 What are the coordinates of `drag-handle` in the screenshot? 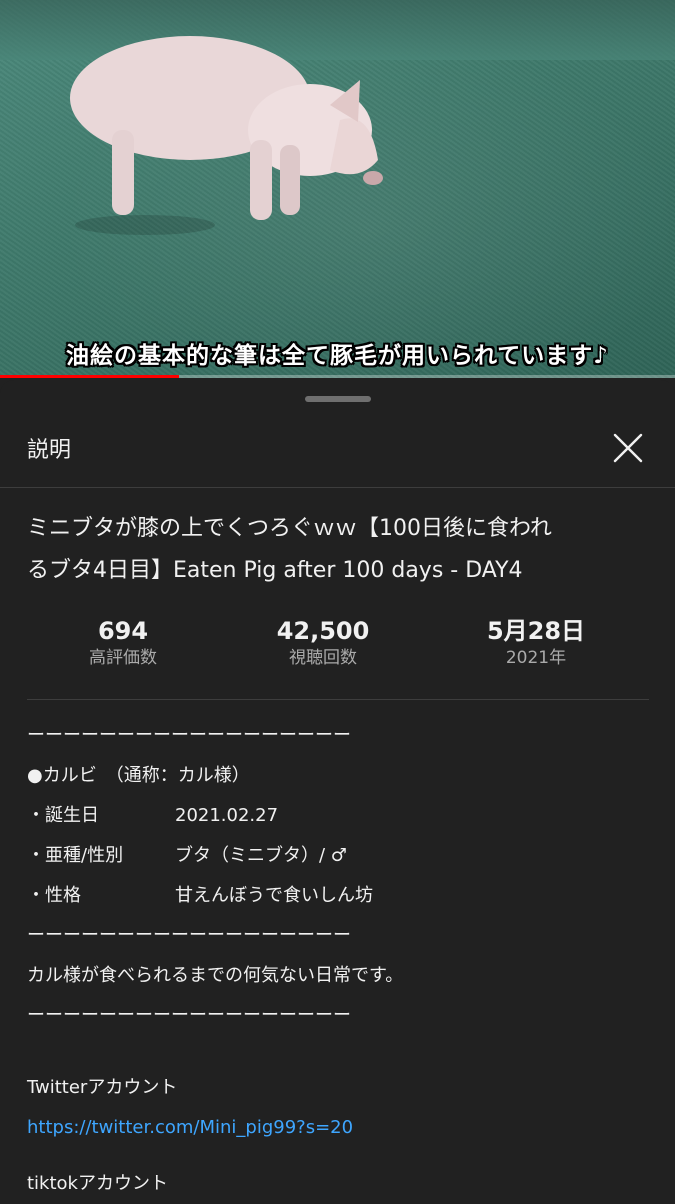 It's located at (338, 399).